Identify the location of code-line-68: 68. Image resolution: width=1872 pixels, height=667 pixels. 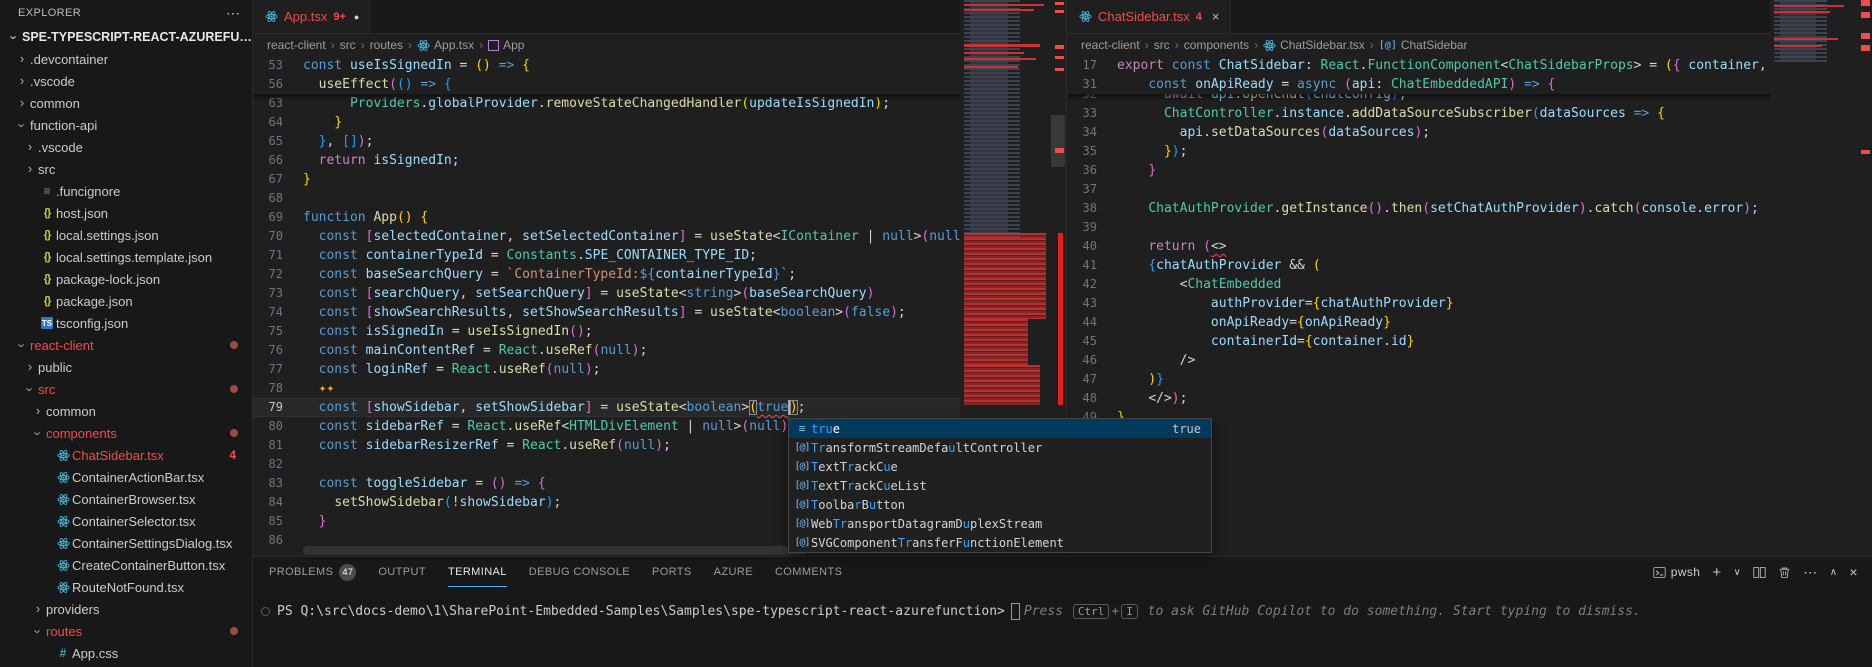
(659, 198).